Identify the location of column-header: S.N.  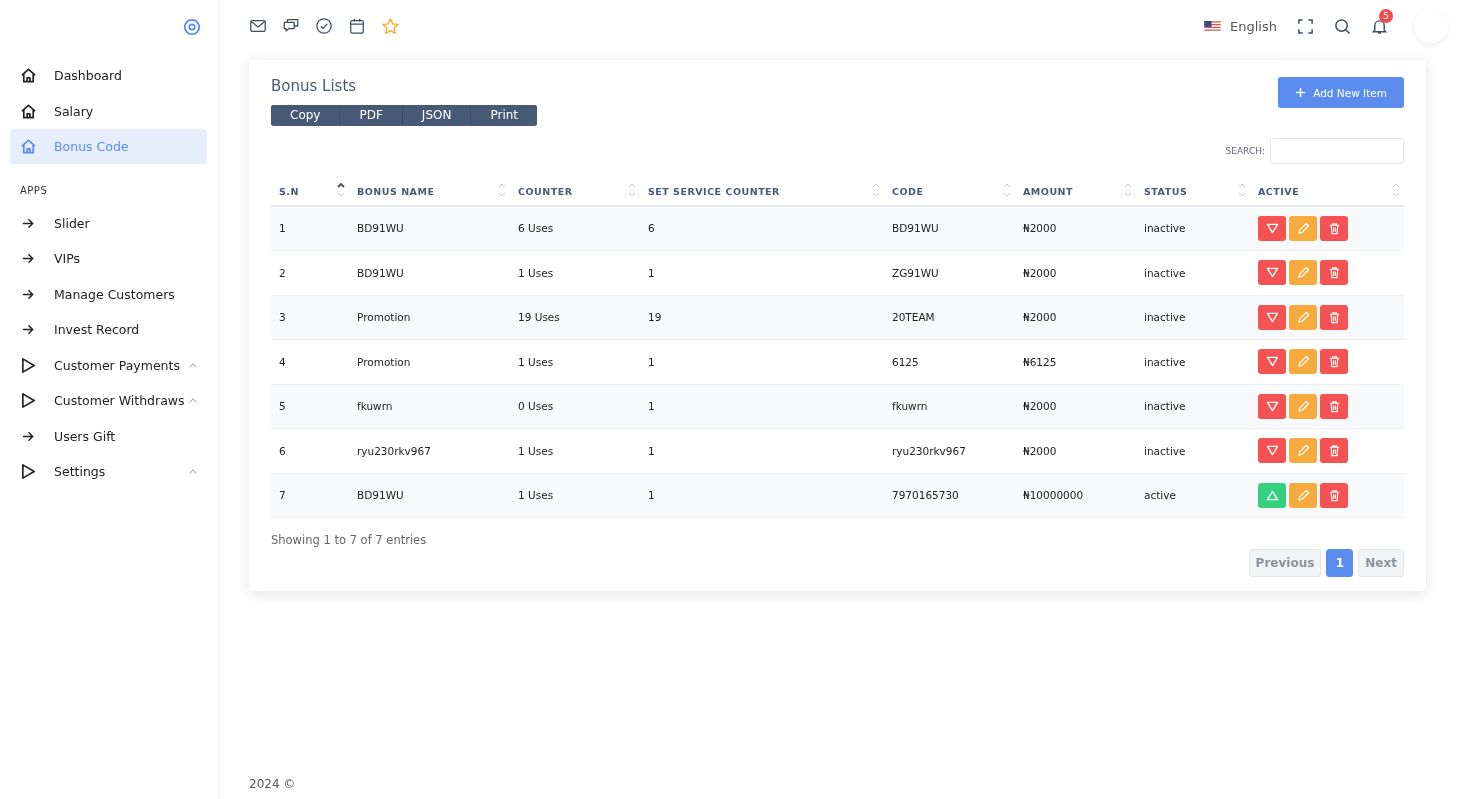
(310, 193).